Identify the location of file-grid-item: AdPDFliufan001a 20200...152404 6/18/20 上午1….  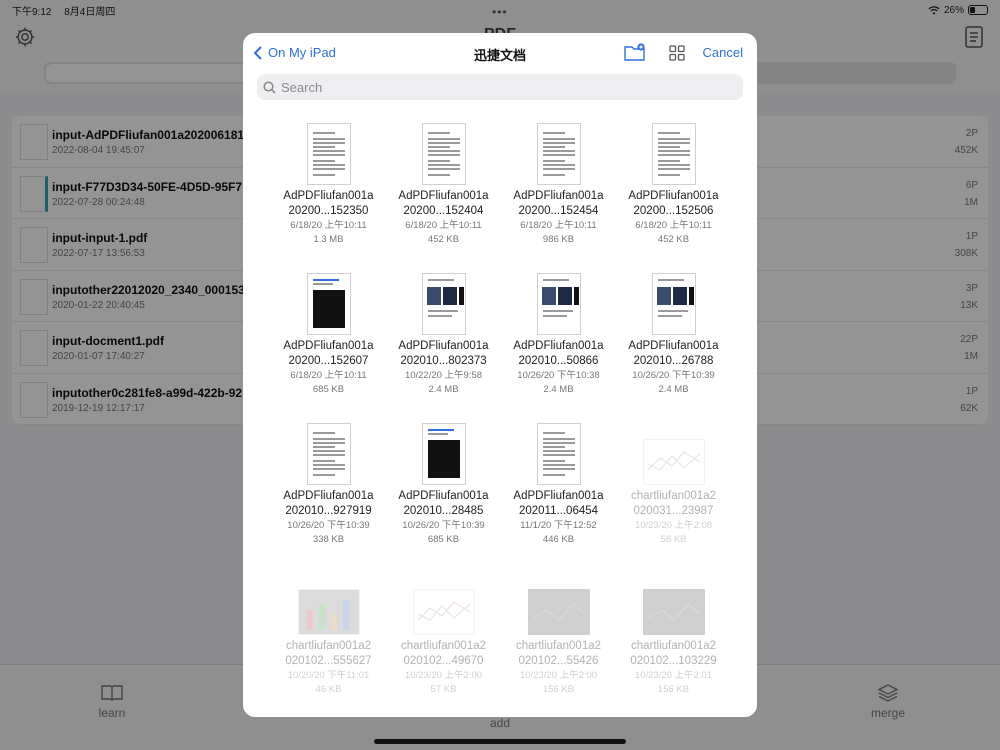
(443, 196).